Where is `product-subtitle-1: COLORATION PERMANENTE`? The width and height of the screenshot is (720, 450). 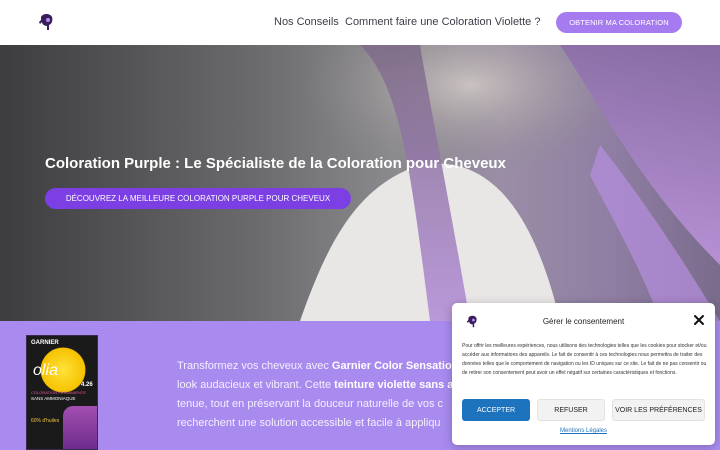
product-subtitle-1: COLORATION PERMANENTE is located at coordinates (59, 392).